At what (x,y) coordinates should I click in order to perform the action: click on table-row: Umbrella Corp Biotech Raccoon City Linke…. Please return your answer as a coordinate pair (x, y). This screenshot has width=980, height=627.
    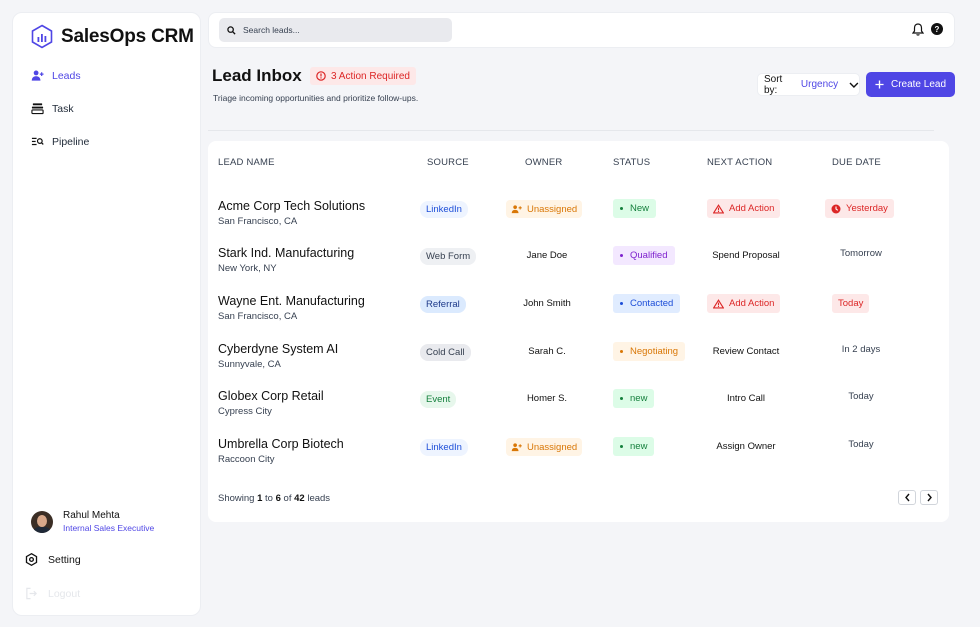
    Looking at the image, I should click on (578, 461).